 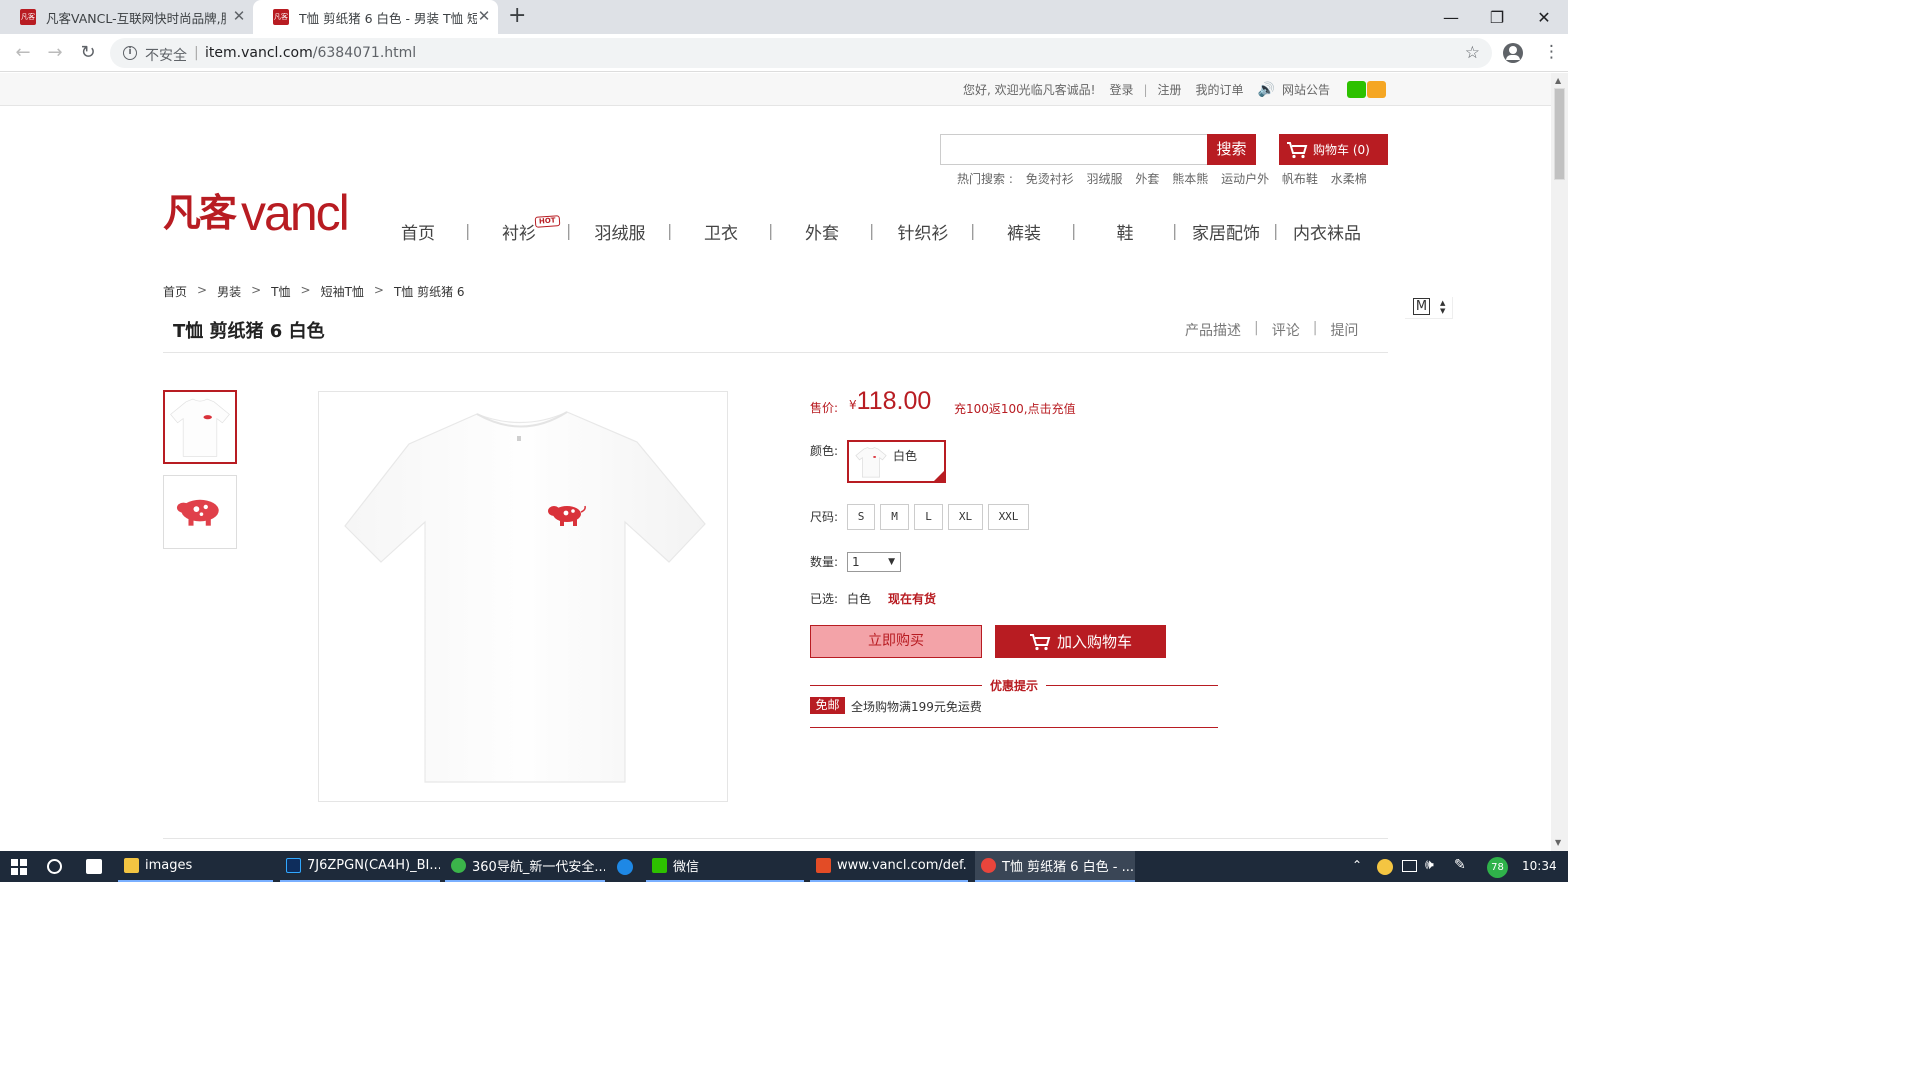 I want to click on logo-cn: 凡客, so click(x=200, y=212).